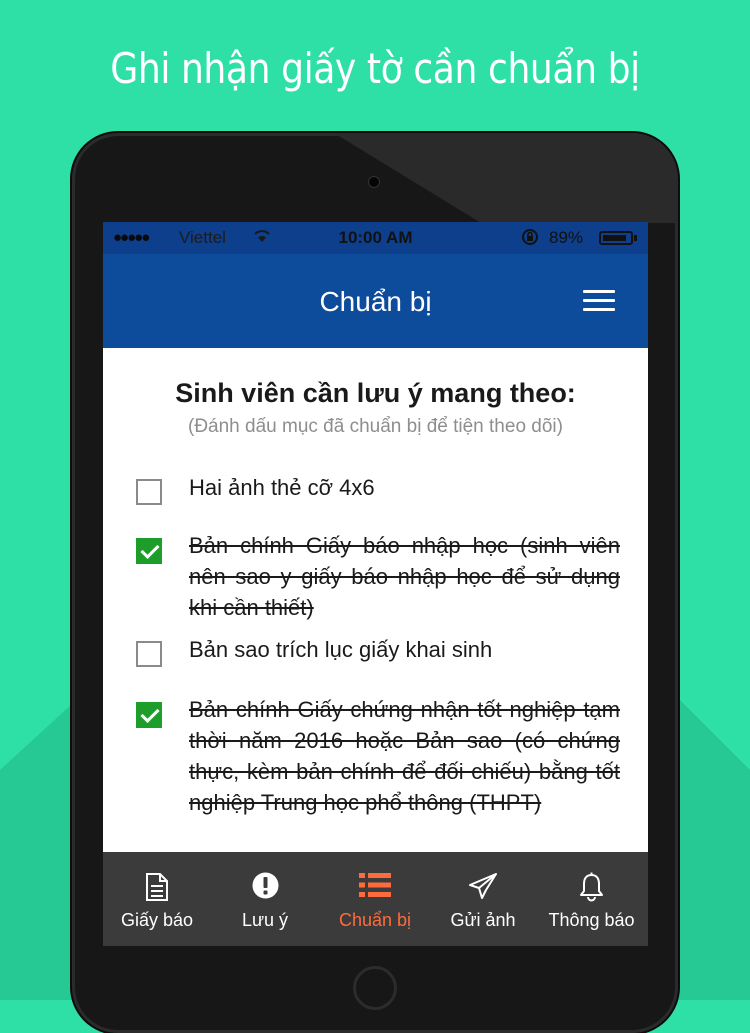  What do you see at coordinates (374, 182) in the screenshot?
I see `camera-icon` at bounding box center [374, 182].